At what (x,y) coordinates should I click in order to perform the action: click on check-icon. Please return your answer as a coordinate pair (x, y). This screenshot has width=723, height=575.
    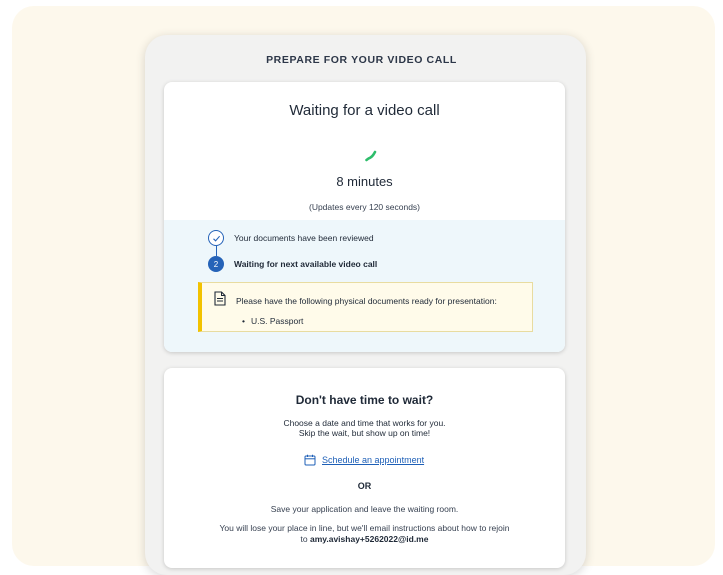
    Looking at the image, I should click on (216, 238).